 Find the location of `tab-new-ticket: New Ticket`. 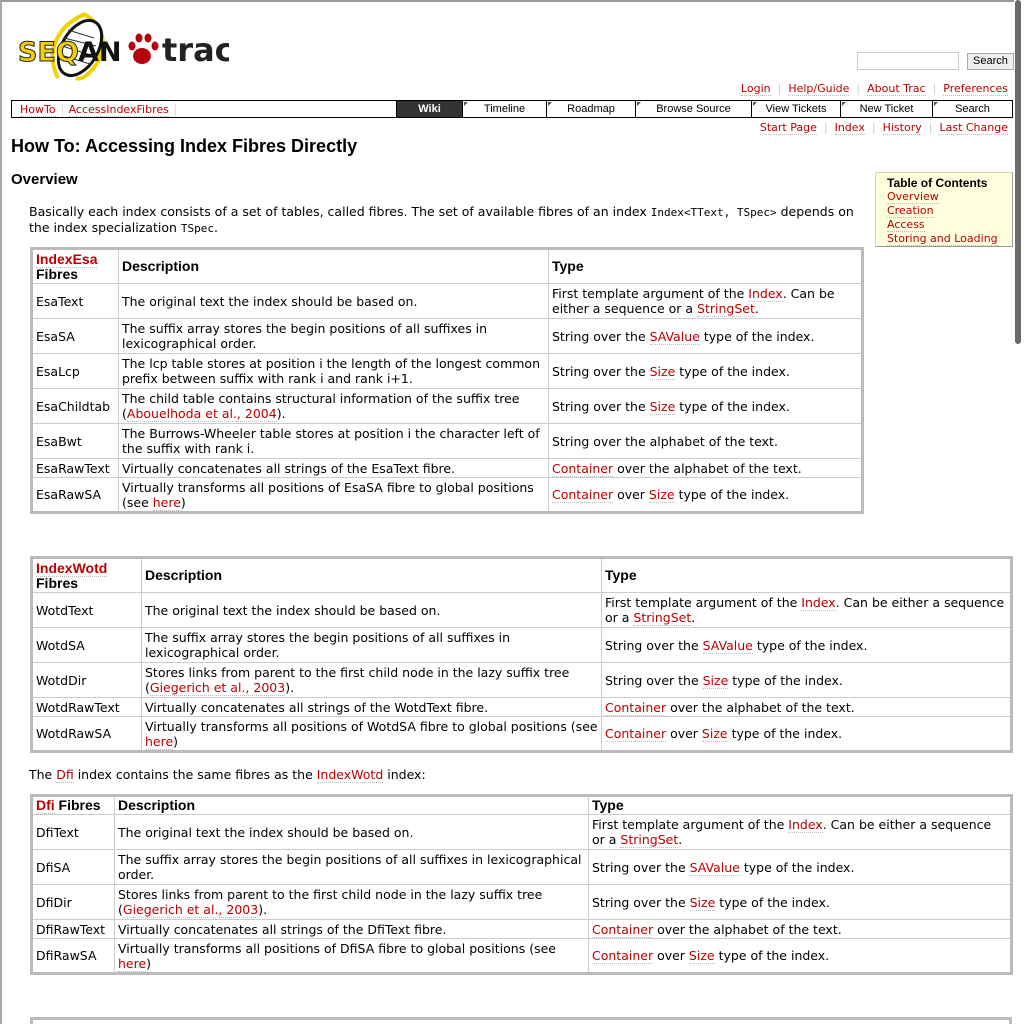

tab-new-ticket: New Ticket is located at coordinates (886, 109).